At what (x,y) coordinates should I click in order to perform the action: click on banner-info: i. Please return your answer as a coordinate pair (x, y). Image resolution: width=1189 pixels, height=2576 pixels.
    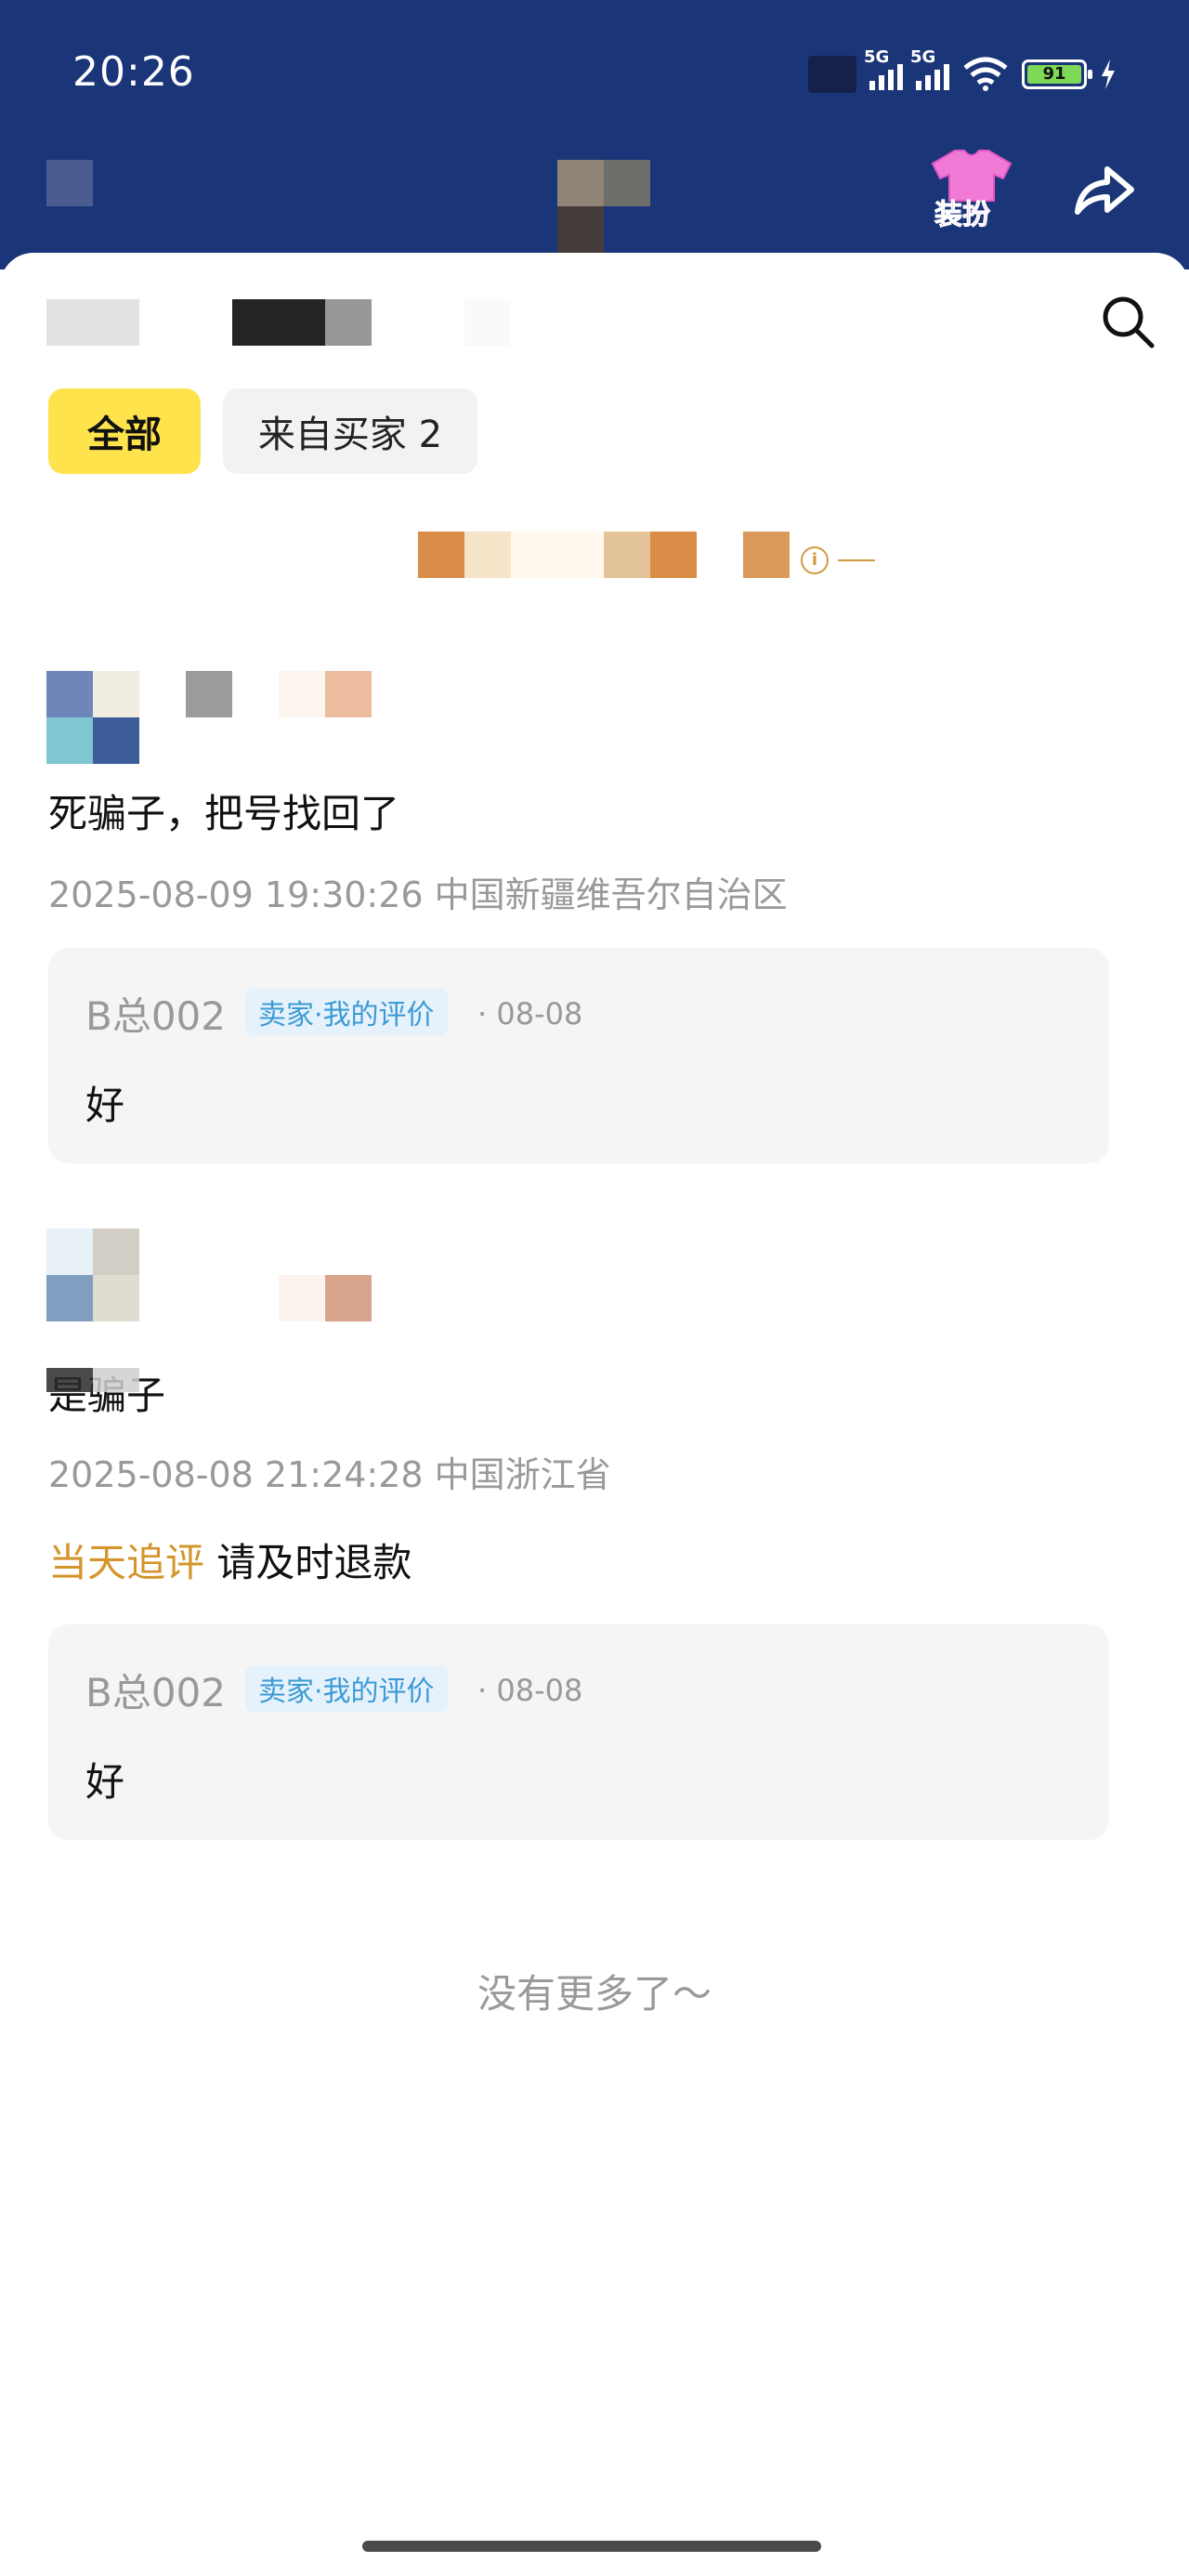
    Looking at the image, I should click on (838, 560).